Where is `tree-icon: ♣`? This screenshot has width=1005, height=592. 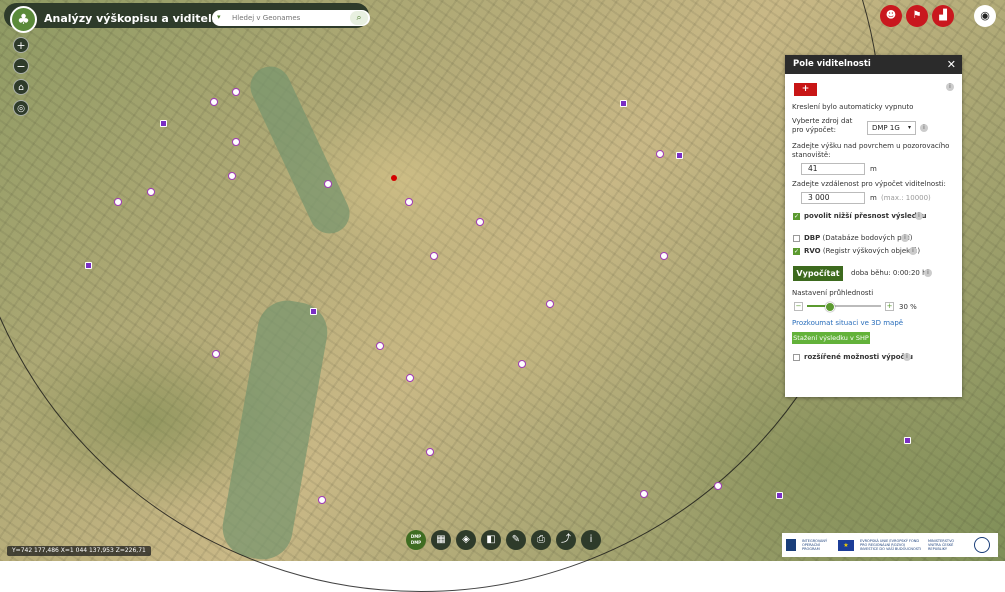
tree-icon: ♣ is located at coordinates (23, 19).